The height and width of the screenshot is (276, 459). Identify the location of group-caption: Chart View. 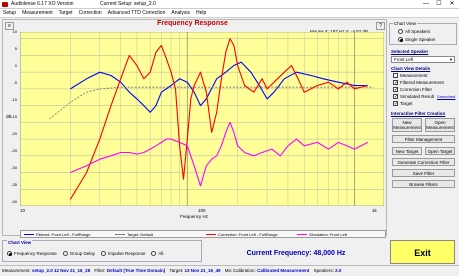
(405, 23).